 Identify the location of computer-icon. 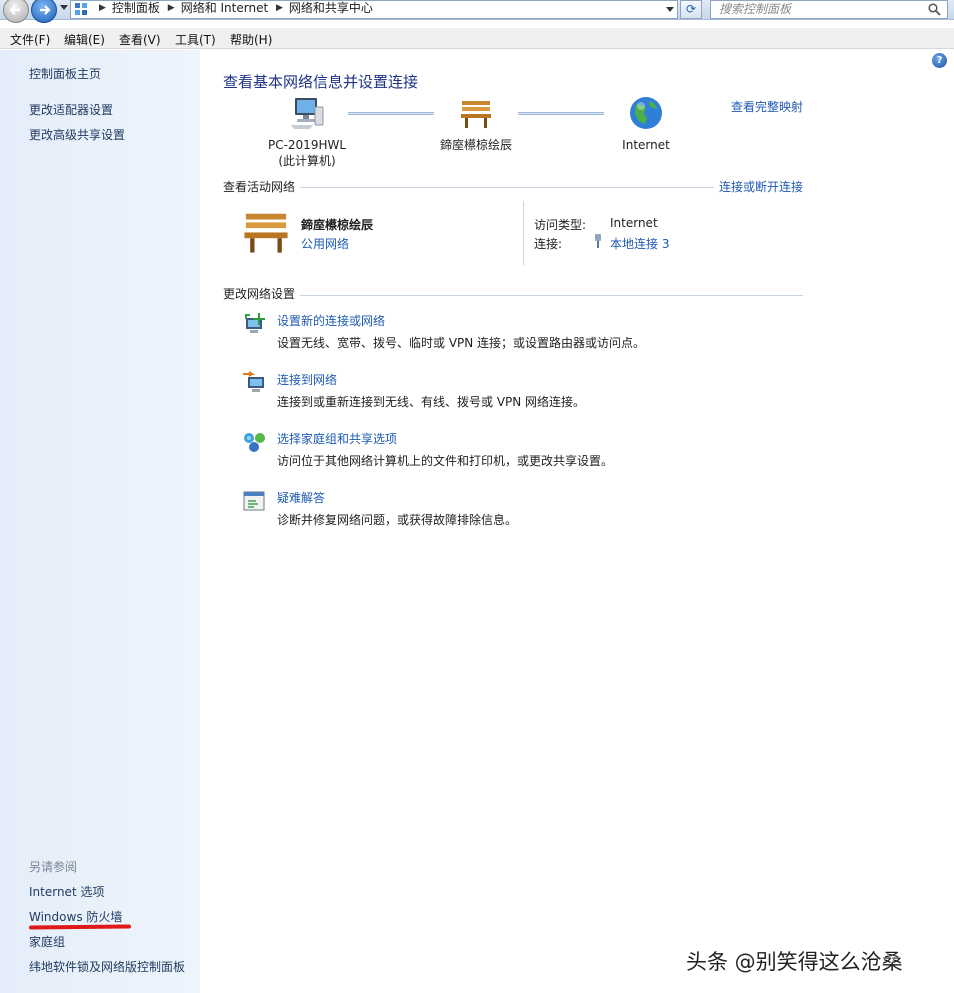
(307, 113).